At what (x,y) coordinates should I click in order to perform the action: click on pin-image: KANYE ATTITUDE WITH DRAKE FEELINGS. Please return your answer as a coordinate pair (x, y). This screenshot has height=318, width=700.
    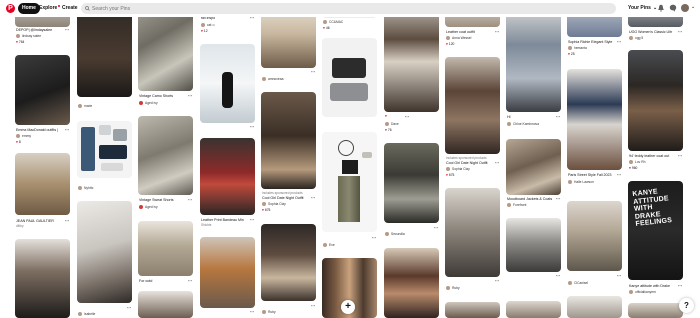
    Looking at the image, I should click on (655, 230).